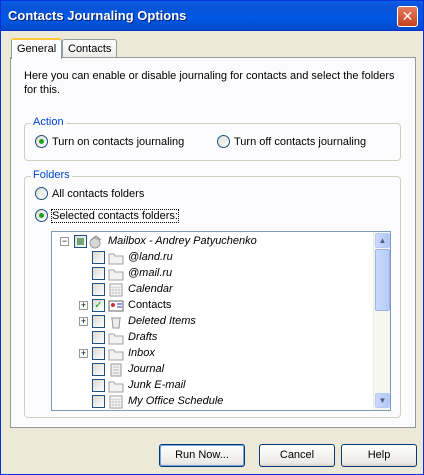 The image size is (424, 475). I want to click on title-bar: Contacts Journaling Options ✕, so click(212, 16).